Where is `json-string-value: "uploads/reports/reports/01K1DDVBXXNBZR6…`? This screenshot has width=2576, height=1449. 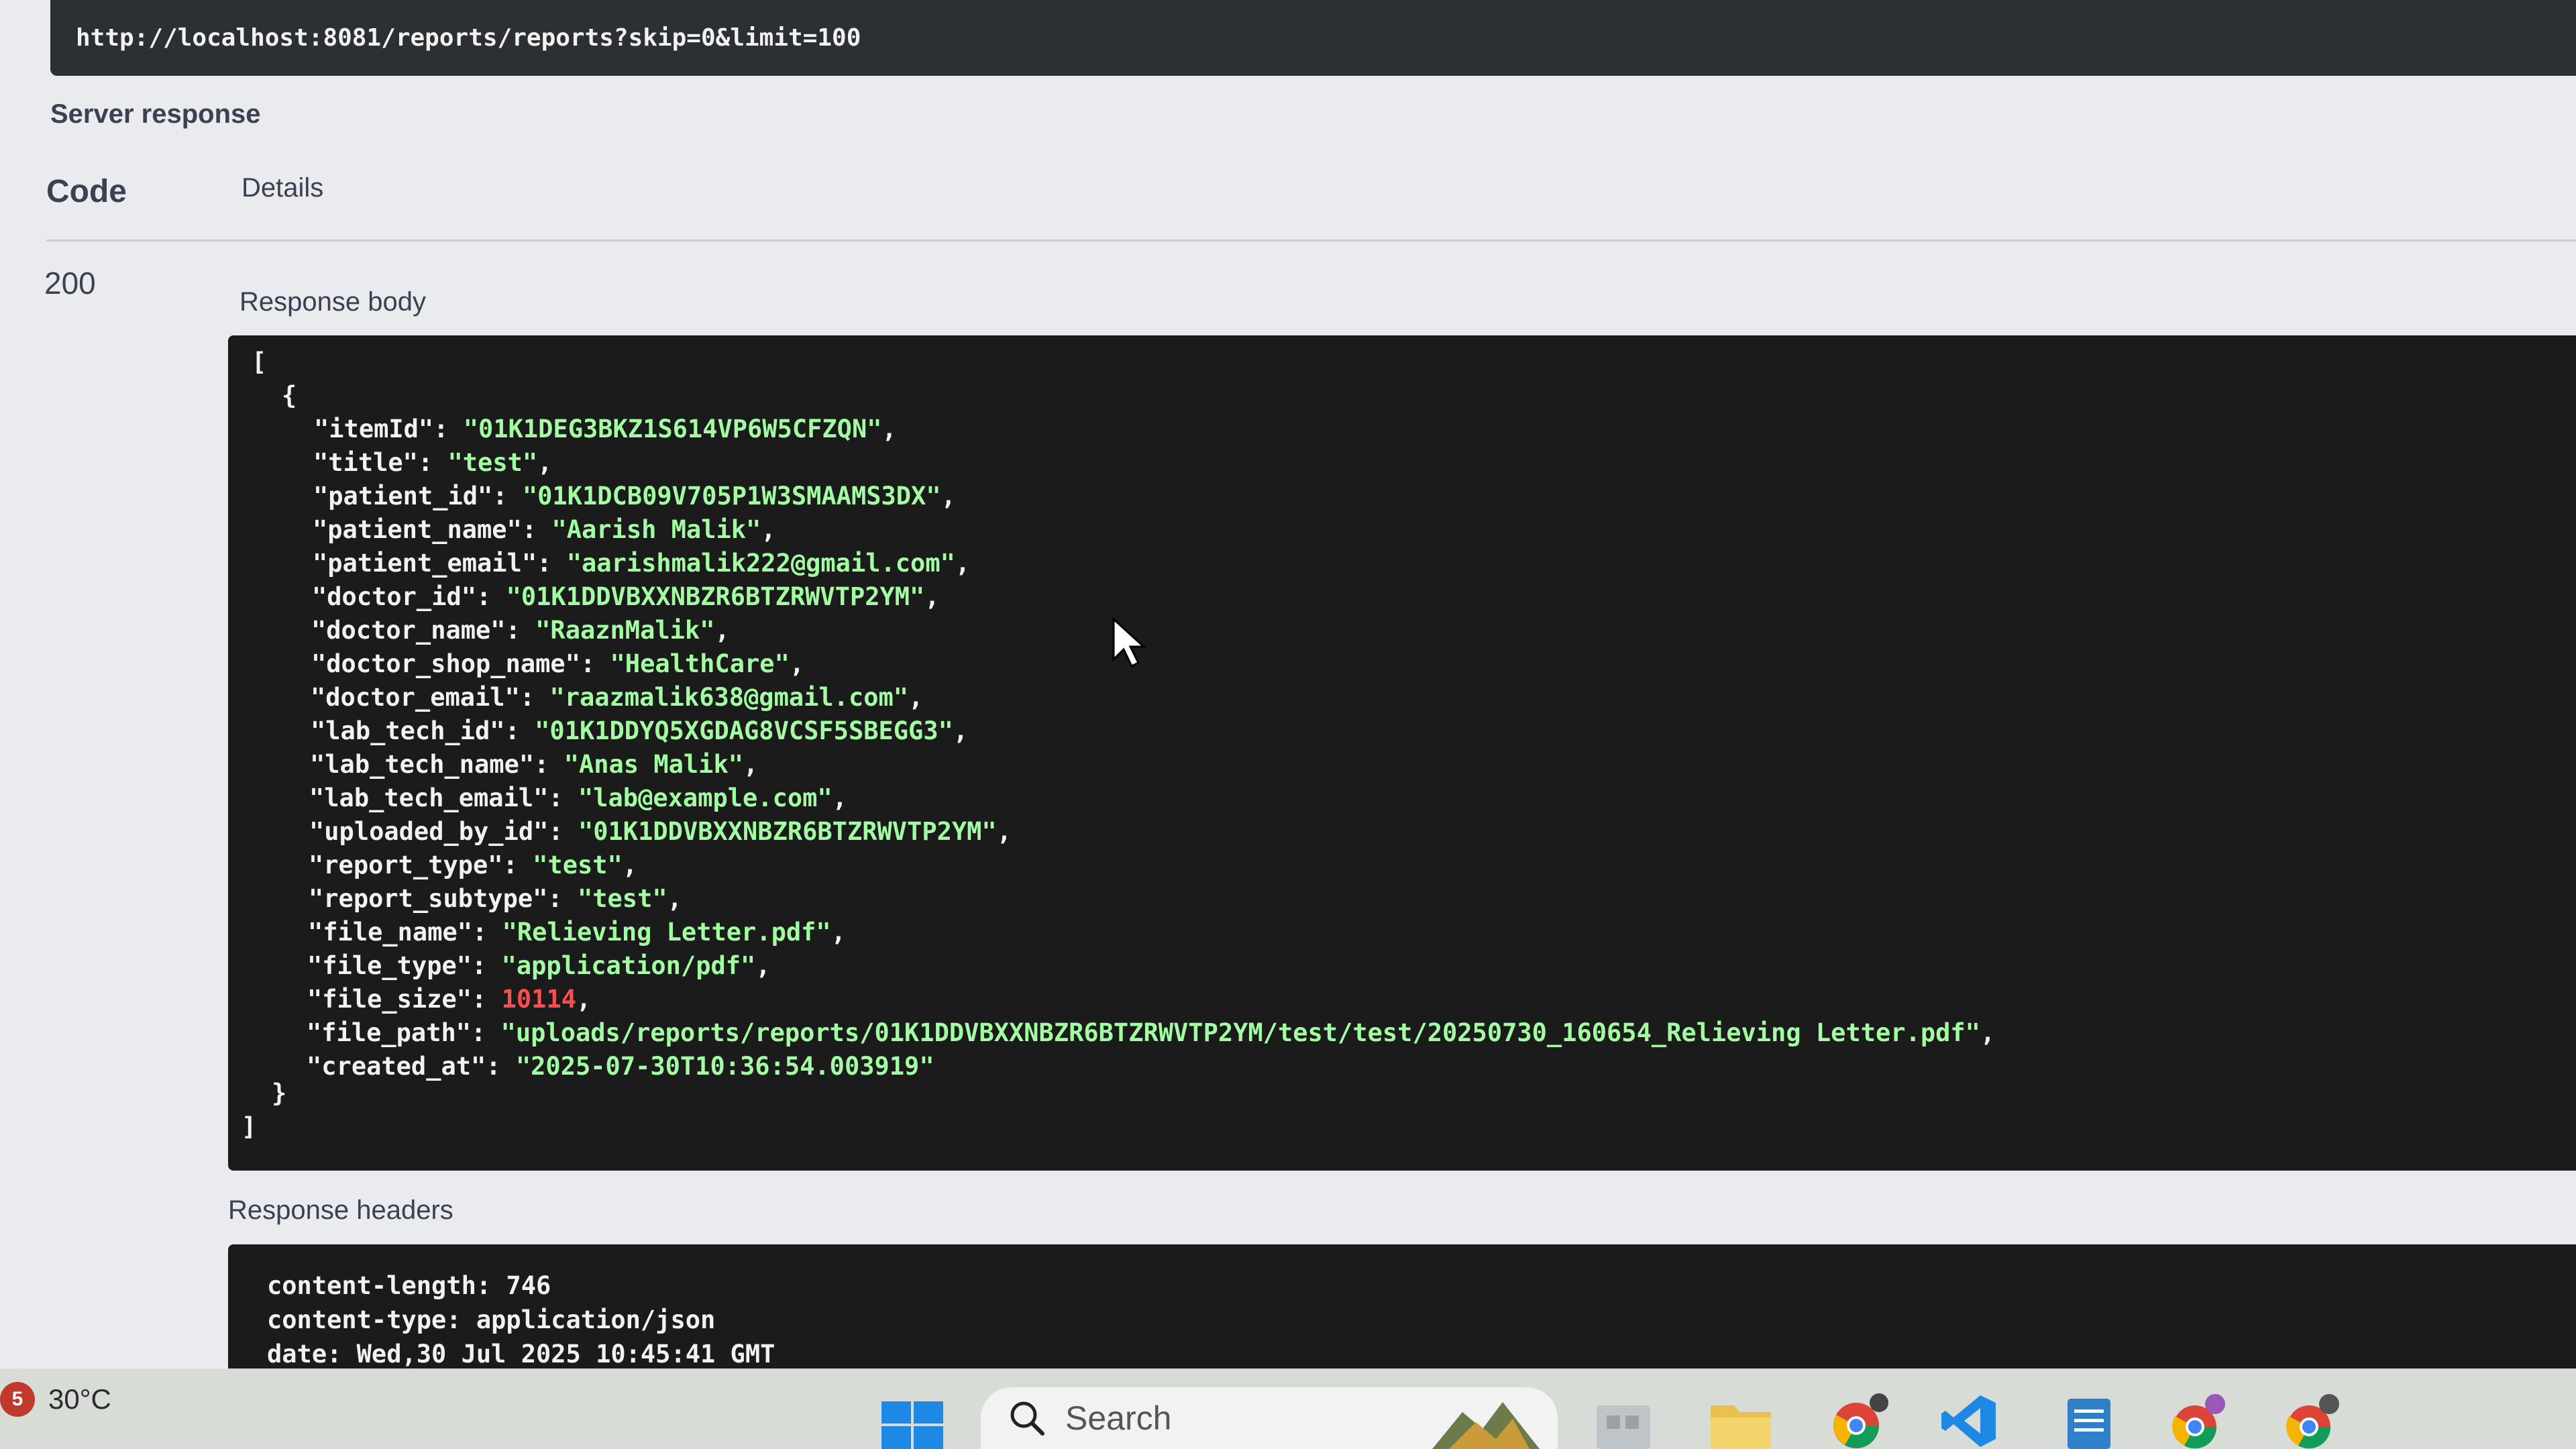 json-string-value: "uploads/reports/reports/01K1DDVBXXNBZR6… is located at coordinates (1240, 1032).